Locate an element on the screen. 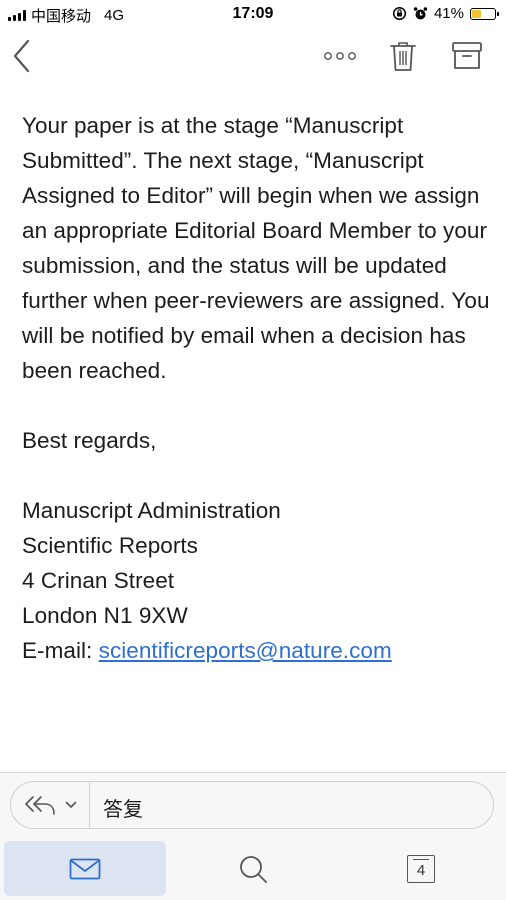 Image resolution: width=506 pixels, height=900 pixels. more-button is located at coordinates (340, 56).